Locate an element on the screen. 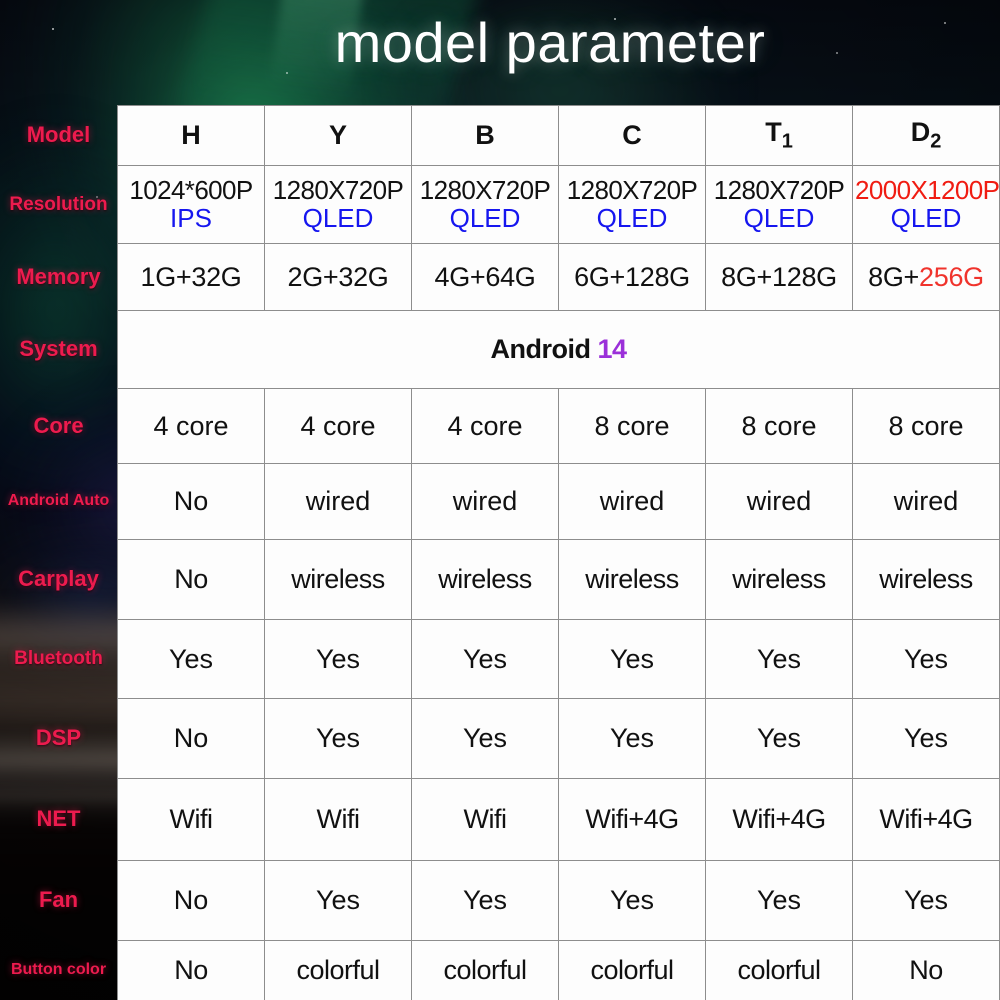 Image resolution: width=1000 pixels, height=1000 pixels. cell-button-color-C: colorful is located at coordinates (632, 970).